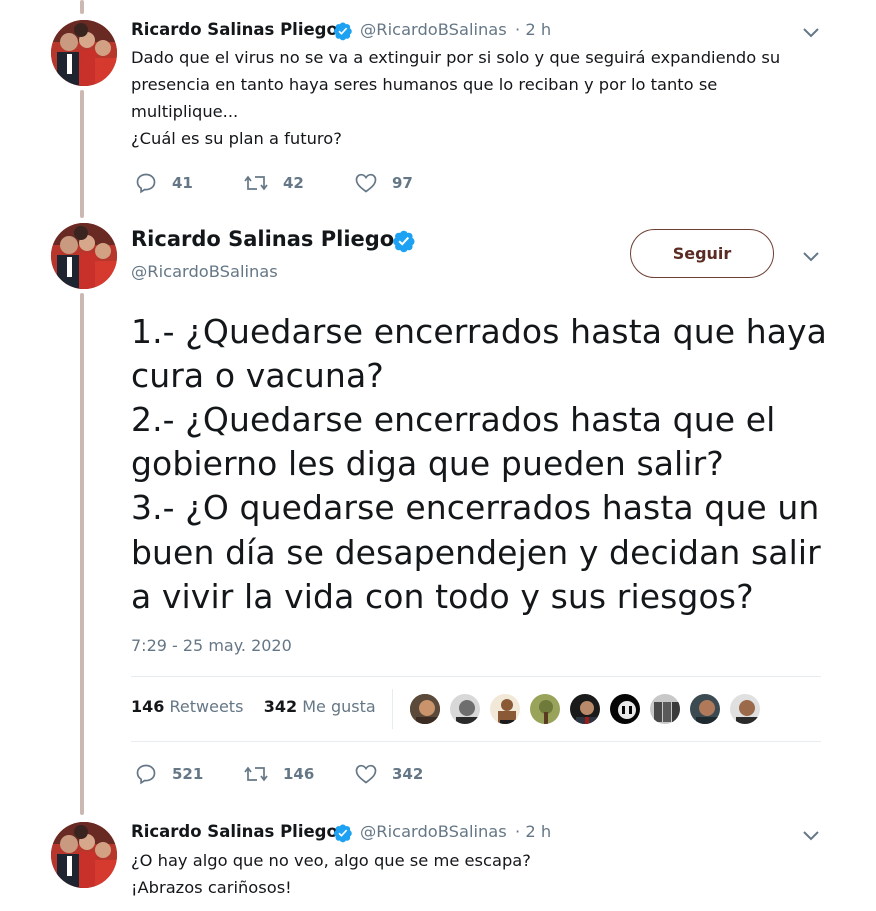 Image resolution: width=876 pixels, height=911 pixels. What do you see at coordinates (476, 552) in the screenshot?
I see `tweet-text-line: buen día se desapendejen y decidan salir` at bounding box center [476, 552].